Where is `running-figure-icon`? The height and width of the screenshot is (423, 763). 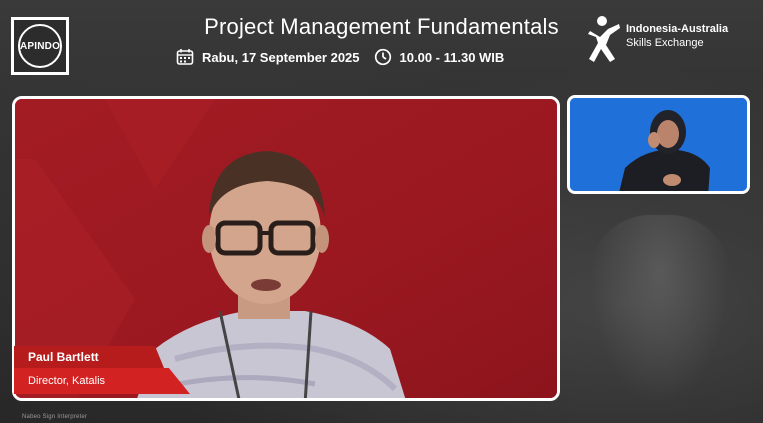 running-figure-icon is located at coordinates (604, 39).